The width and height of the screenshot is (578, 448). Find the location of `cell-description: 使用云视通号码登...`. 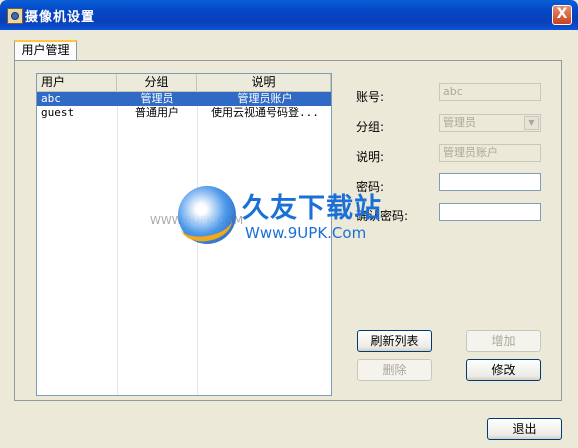

cell-description: 使用云视通号码登... is located at coordinates (265, 112).